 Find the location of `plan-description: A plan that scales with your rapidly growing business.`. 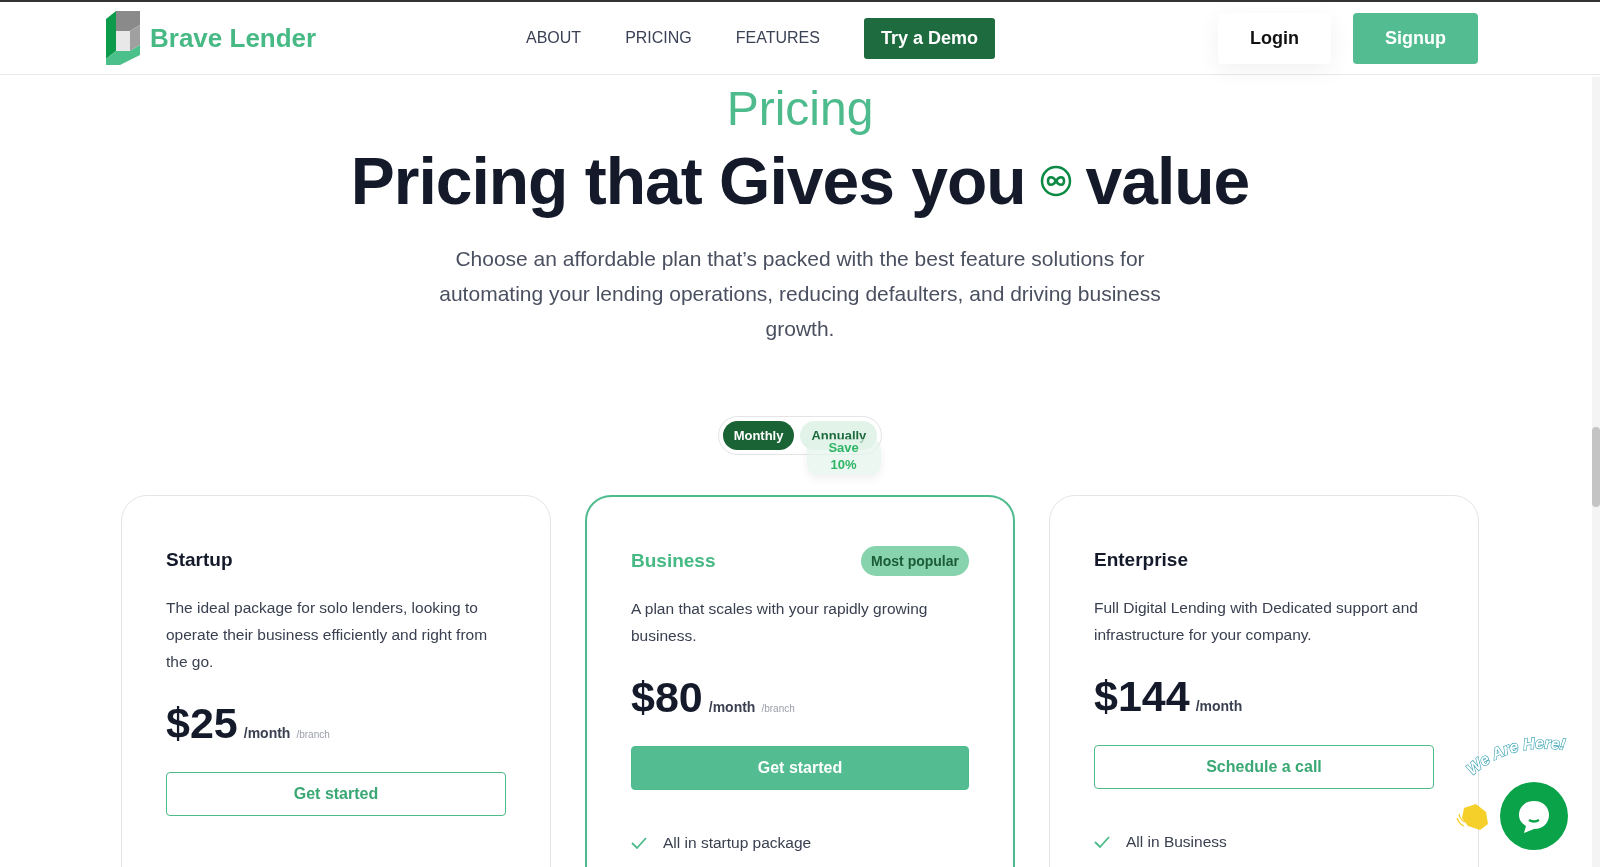

plan-description: A plan that scales with your rapidly growing business. is located at coordinates (780, 622).